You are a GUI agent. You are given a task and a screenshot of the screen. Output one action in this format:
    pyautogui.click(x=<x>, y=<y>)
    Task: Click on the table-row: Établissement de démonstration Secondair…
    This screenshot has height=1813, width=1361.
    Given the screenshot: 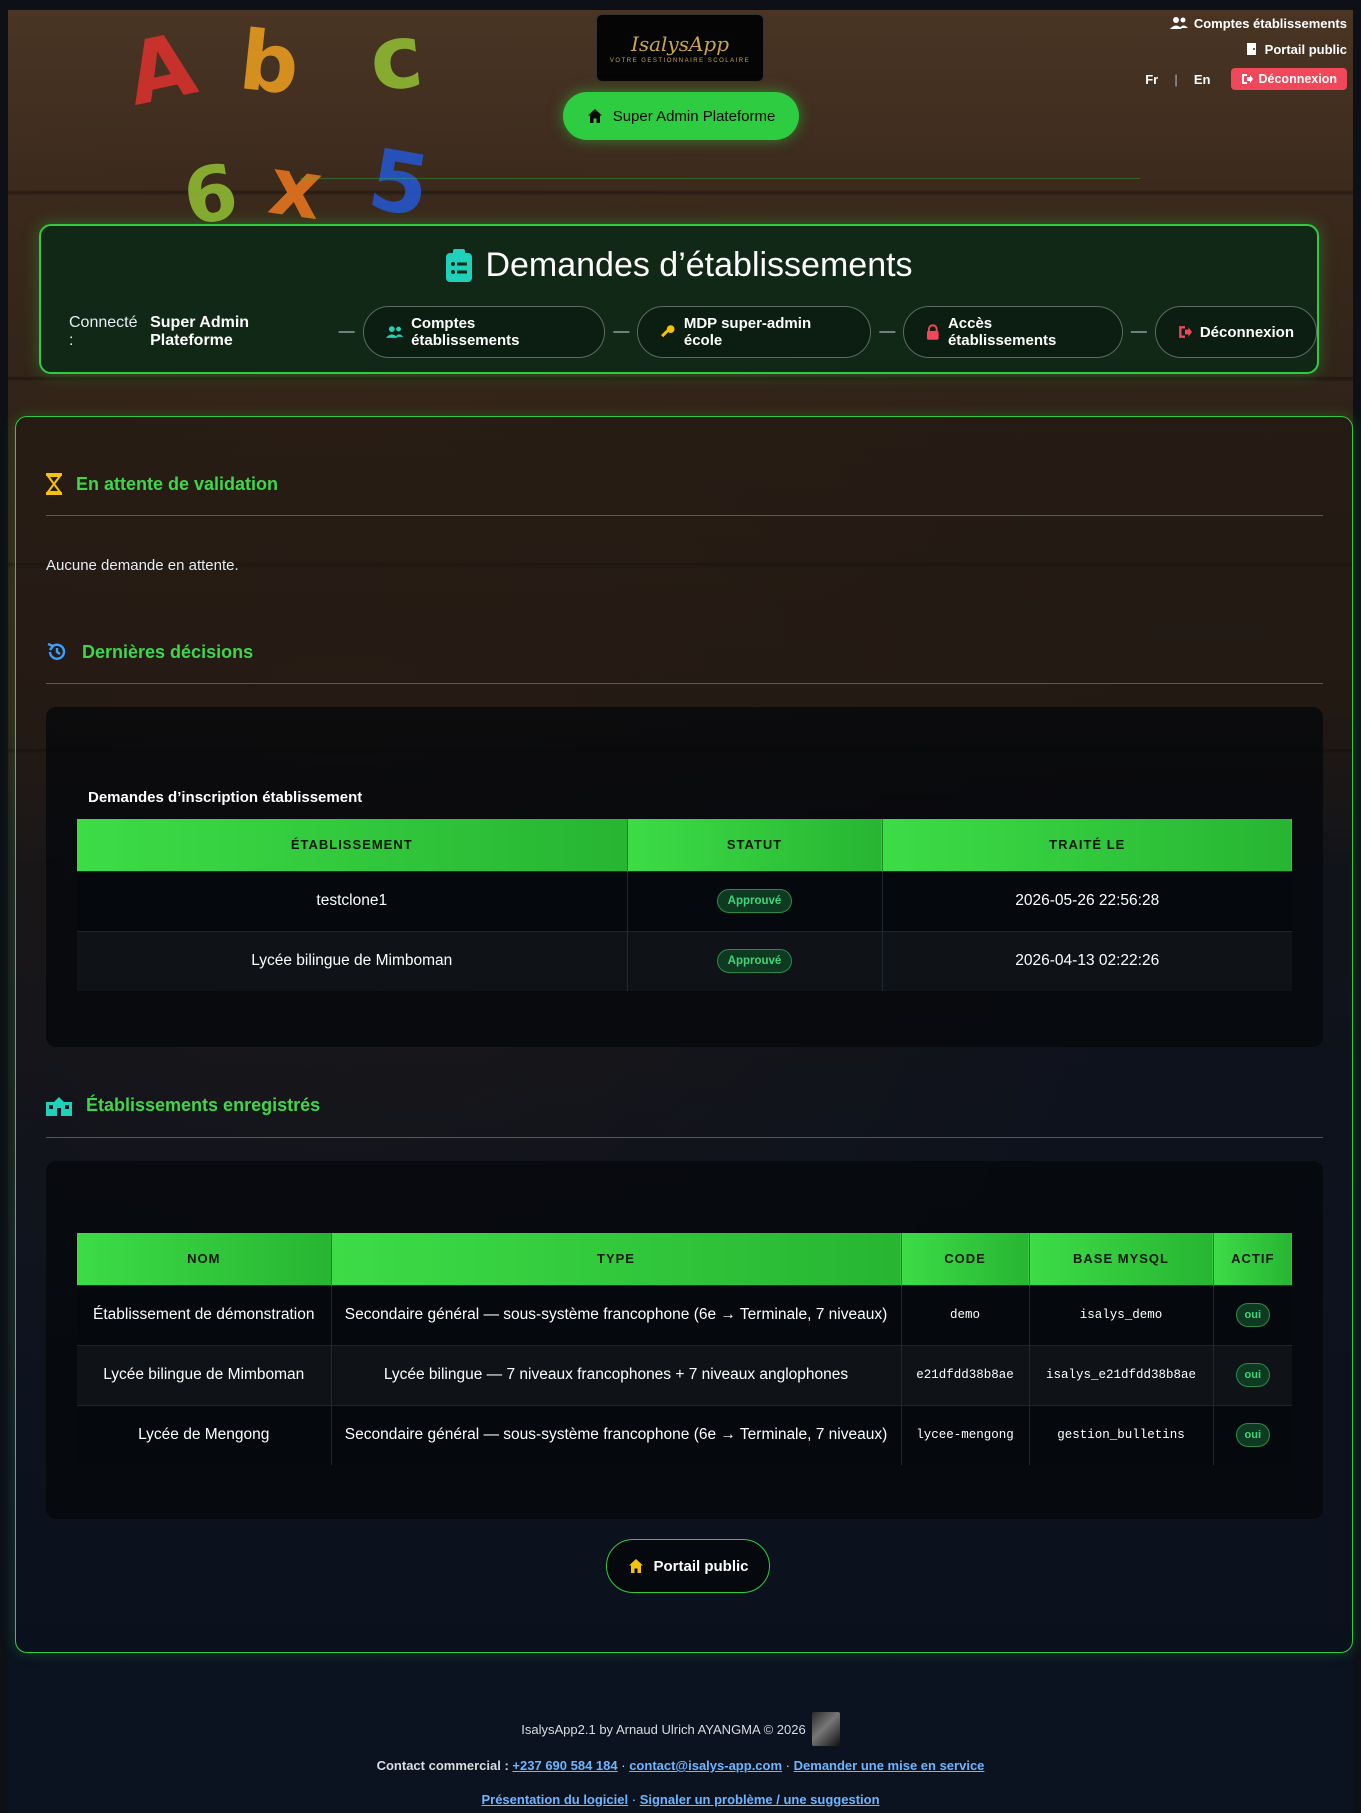 What is the action you would take?
    pyautogui.click(x=684, y=1314)
    